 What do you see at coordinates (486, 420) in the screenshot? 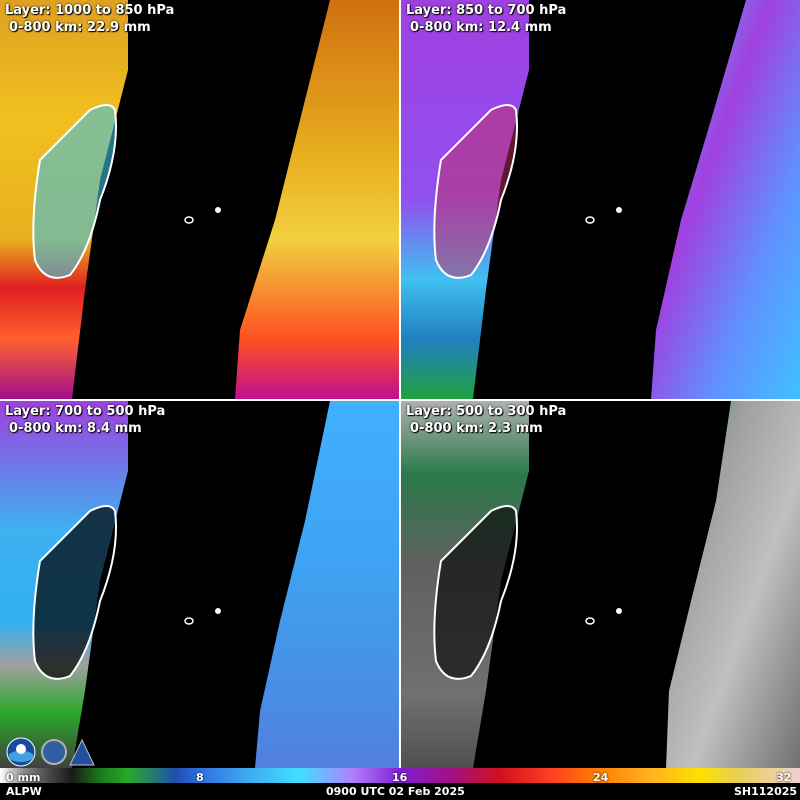
I see `panel-500-300-label: Layer: 500 to 300 hPa 0-800 km: 2.3 mm` at bounding box center [486, 420].